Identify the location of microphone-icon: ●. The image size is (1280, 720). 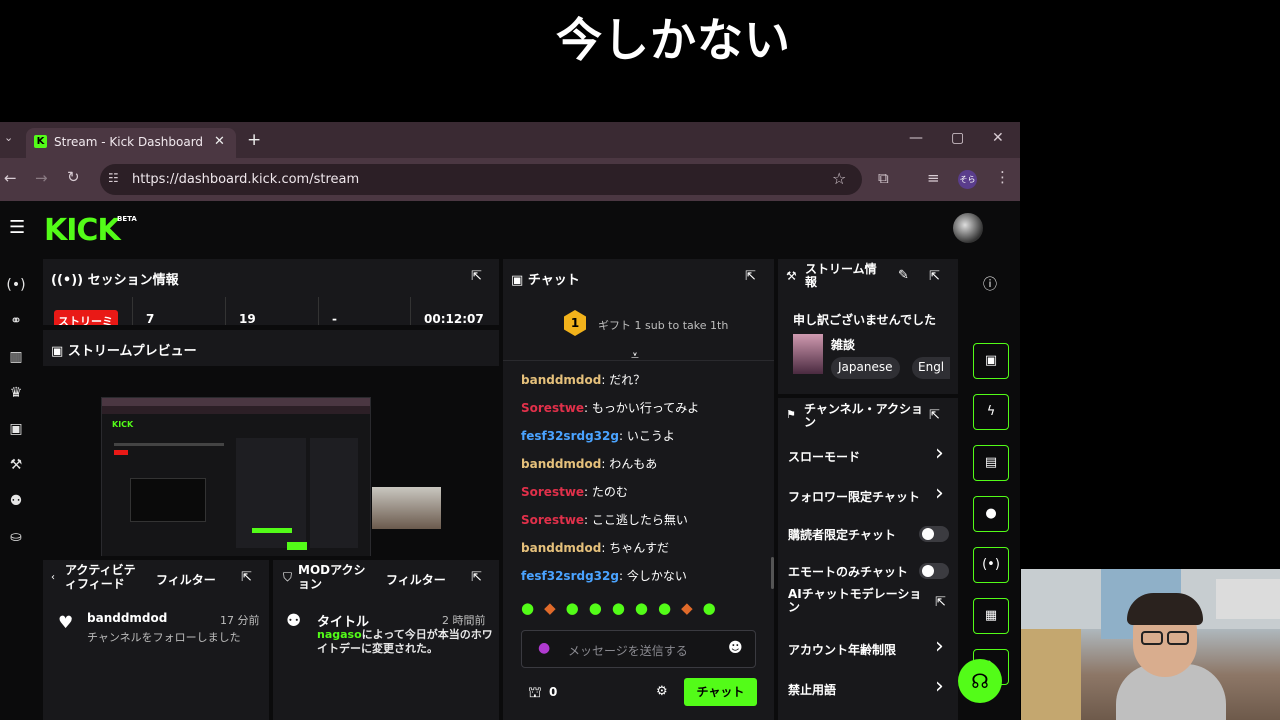
(544, 648).